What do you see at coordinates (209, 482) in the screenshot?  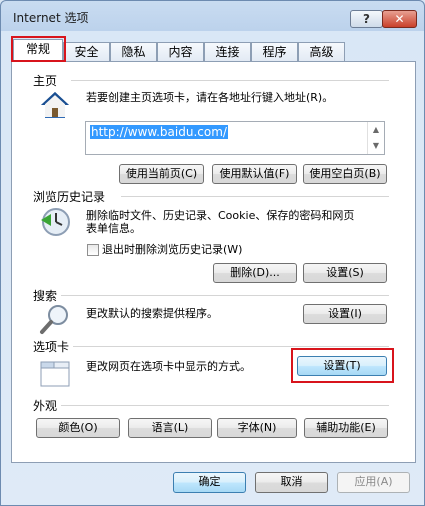 I see `ok-button: 确定` at bounding box center [209, 482].